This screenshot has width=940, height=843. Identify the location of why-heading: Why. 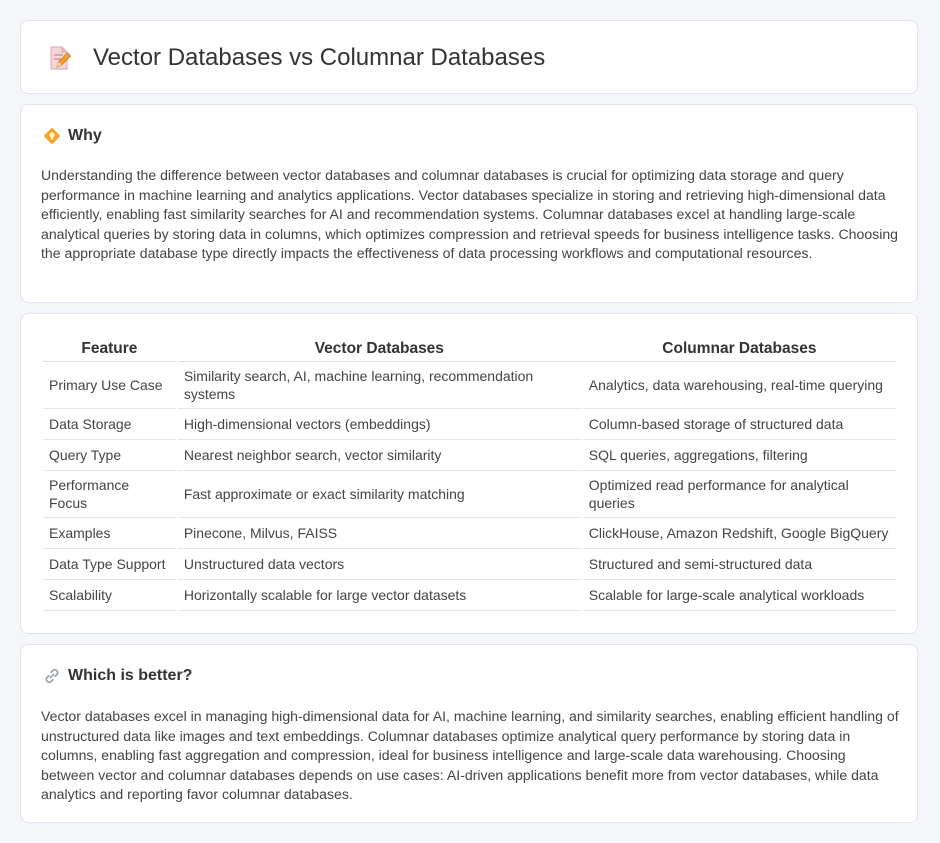
(72, 136).